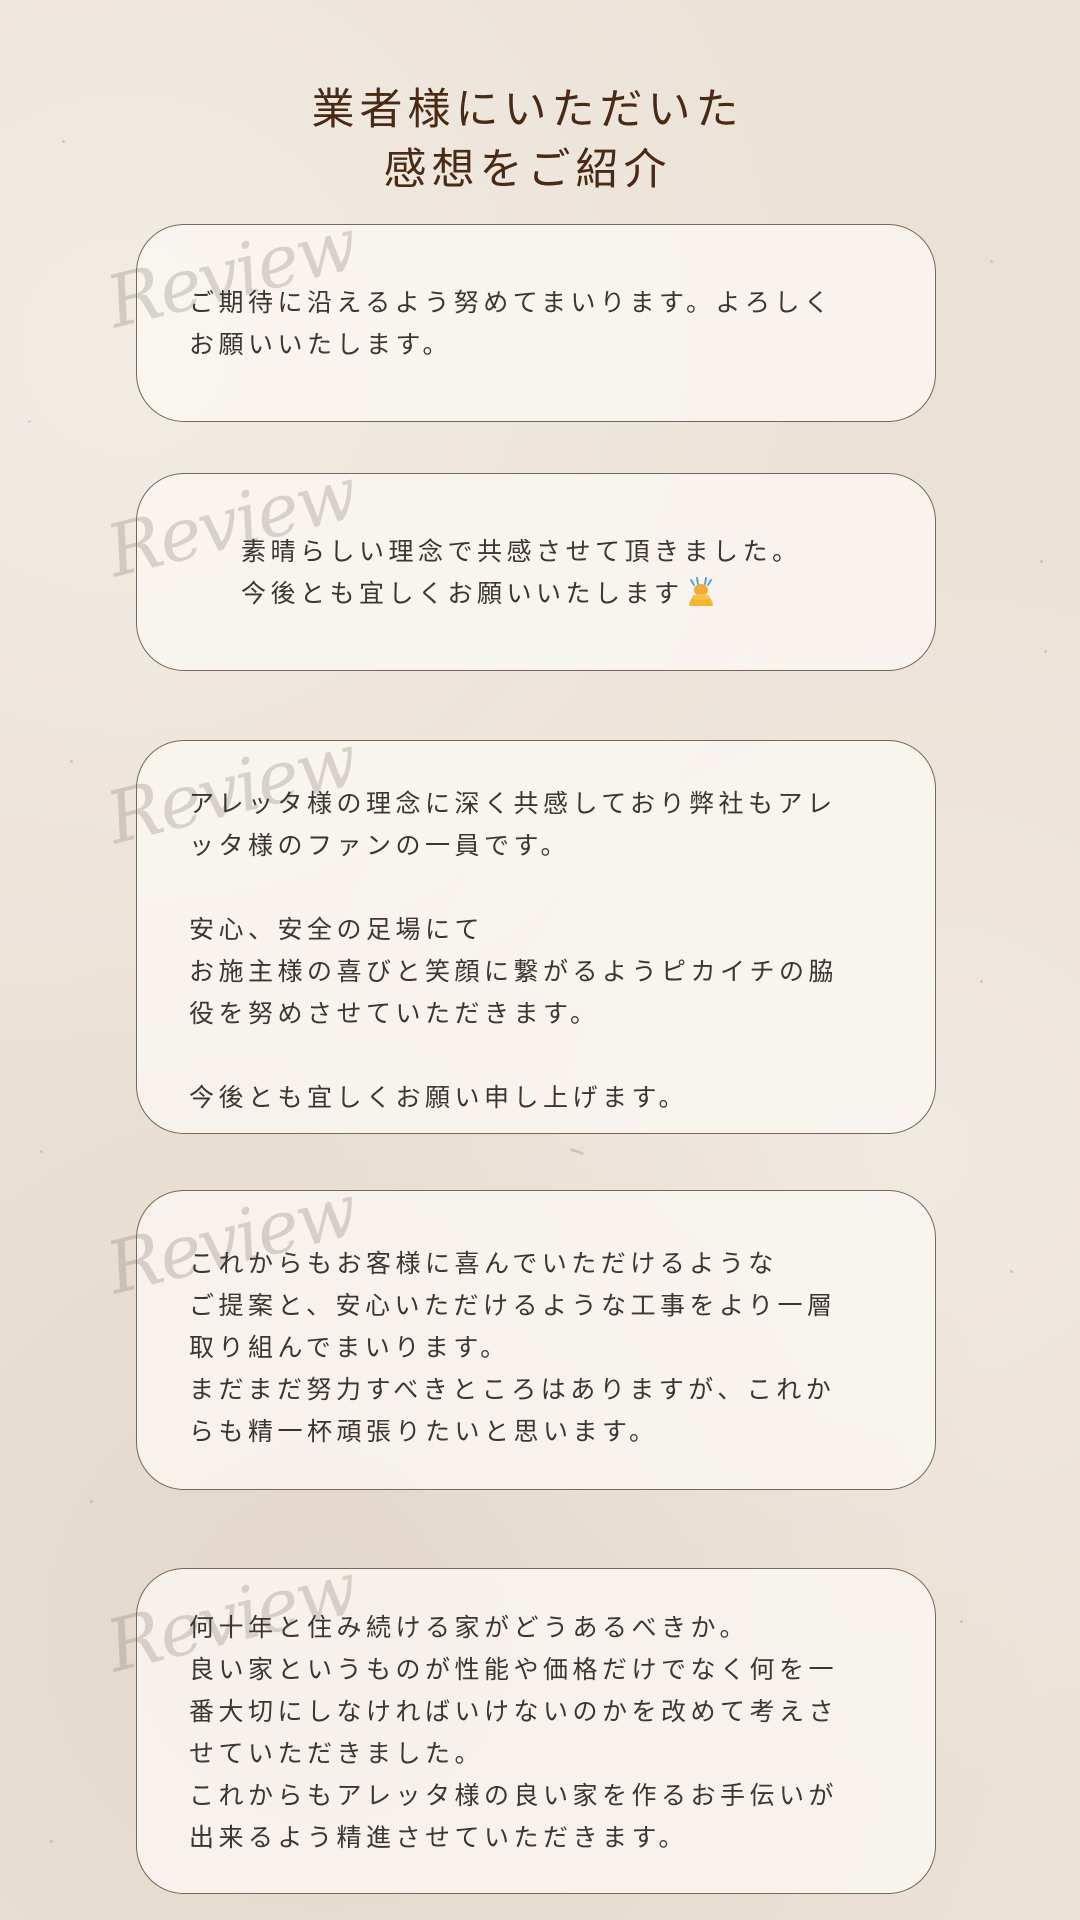  What do you see at coordinates (527, 170) in the screenshot?
I see `page-title-line-2: 感想をご紹介` at bounding box center [527, 170].